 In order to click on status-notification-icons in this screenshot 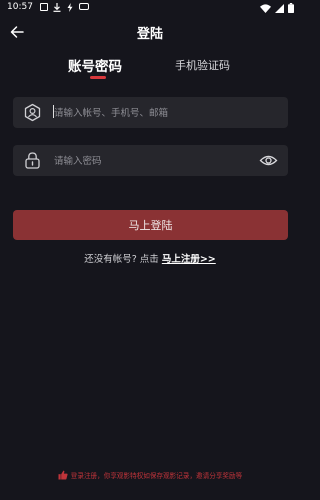, I will do `click(64, 7)`.